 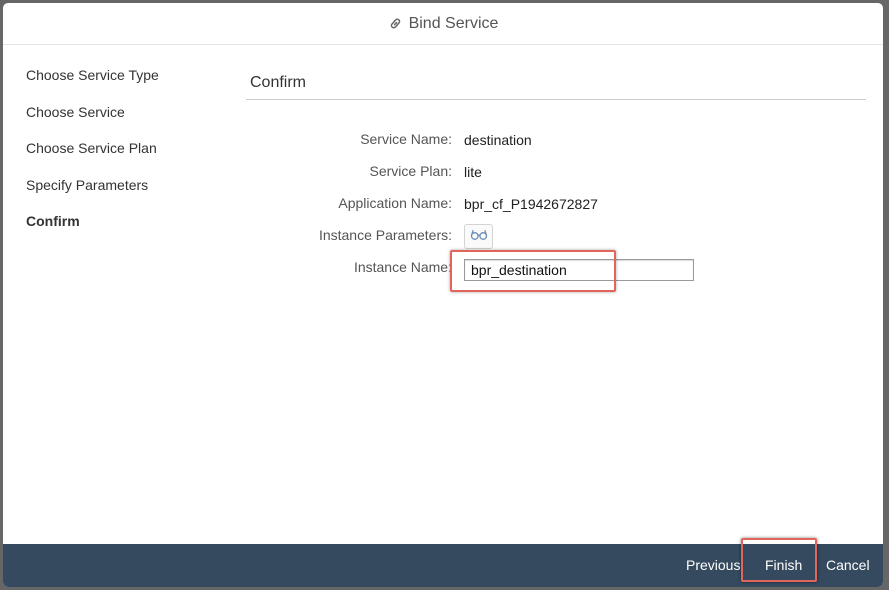 What do you see at coordinates (579, 270) in the screenshot?
I see `instance-name-input` at bounding box center [579, 270].